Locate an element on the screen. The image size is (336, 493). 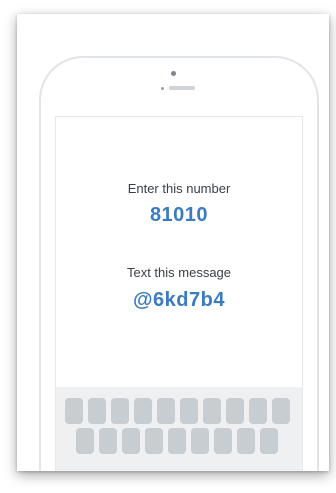
message-value: @6kd7b4 is located at coordinates (179, 300).